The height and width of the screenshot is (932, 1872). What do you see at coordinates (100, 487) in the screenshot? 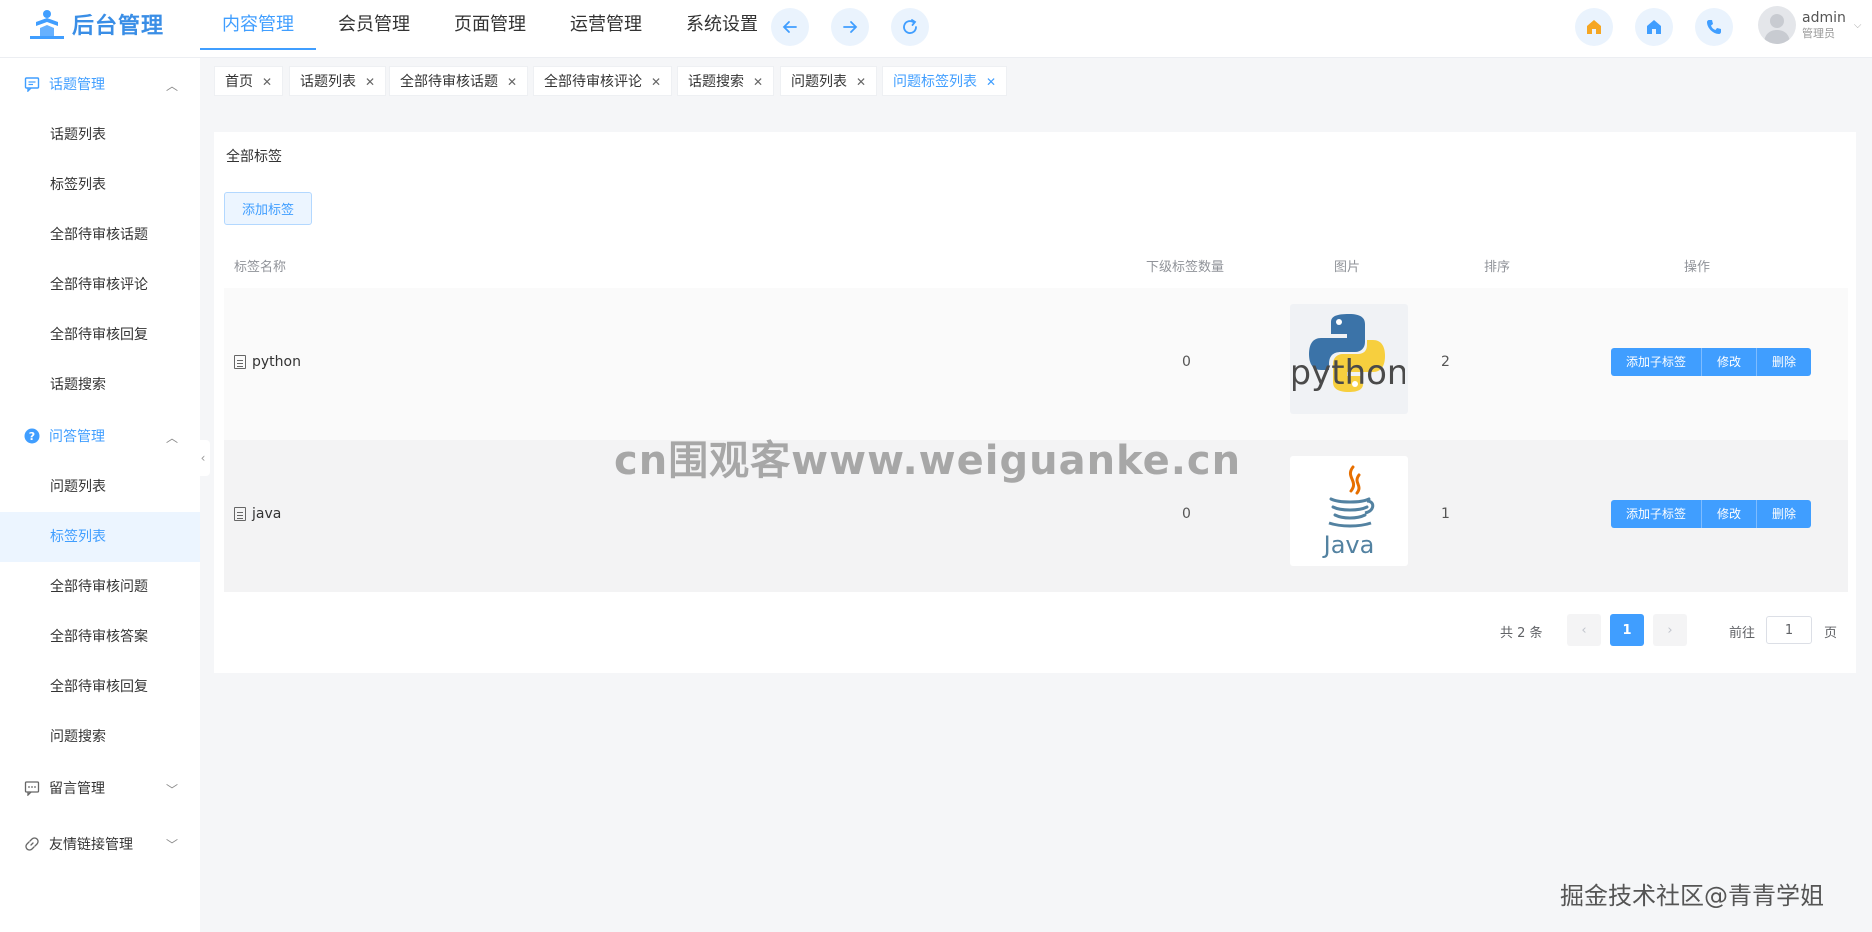
I see `sidebar-item-question-list: 问题列表` at bounding box center [100, 487].